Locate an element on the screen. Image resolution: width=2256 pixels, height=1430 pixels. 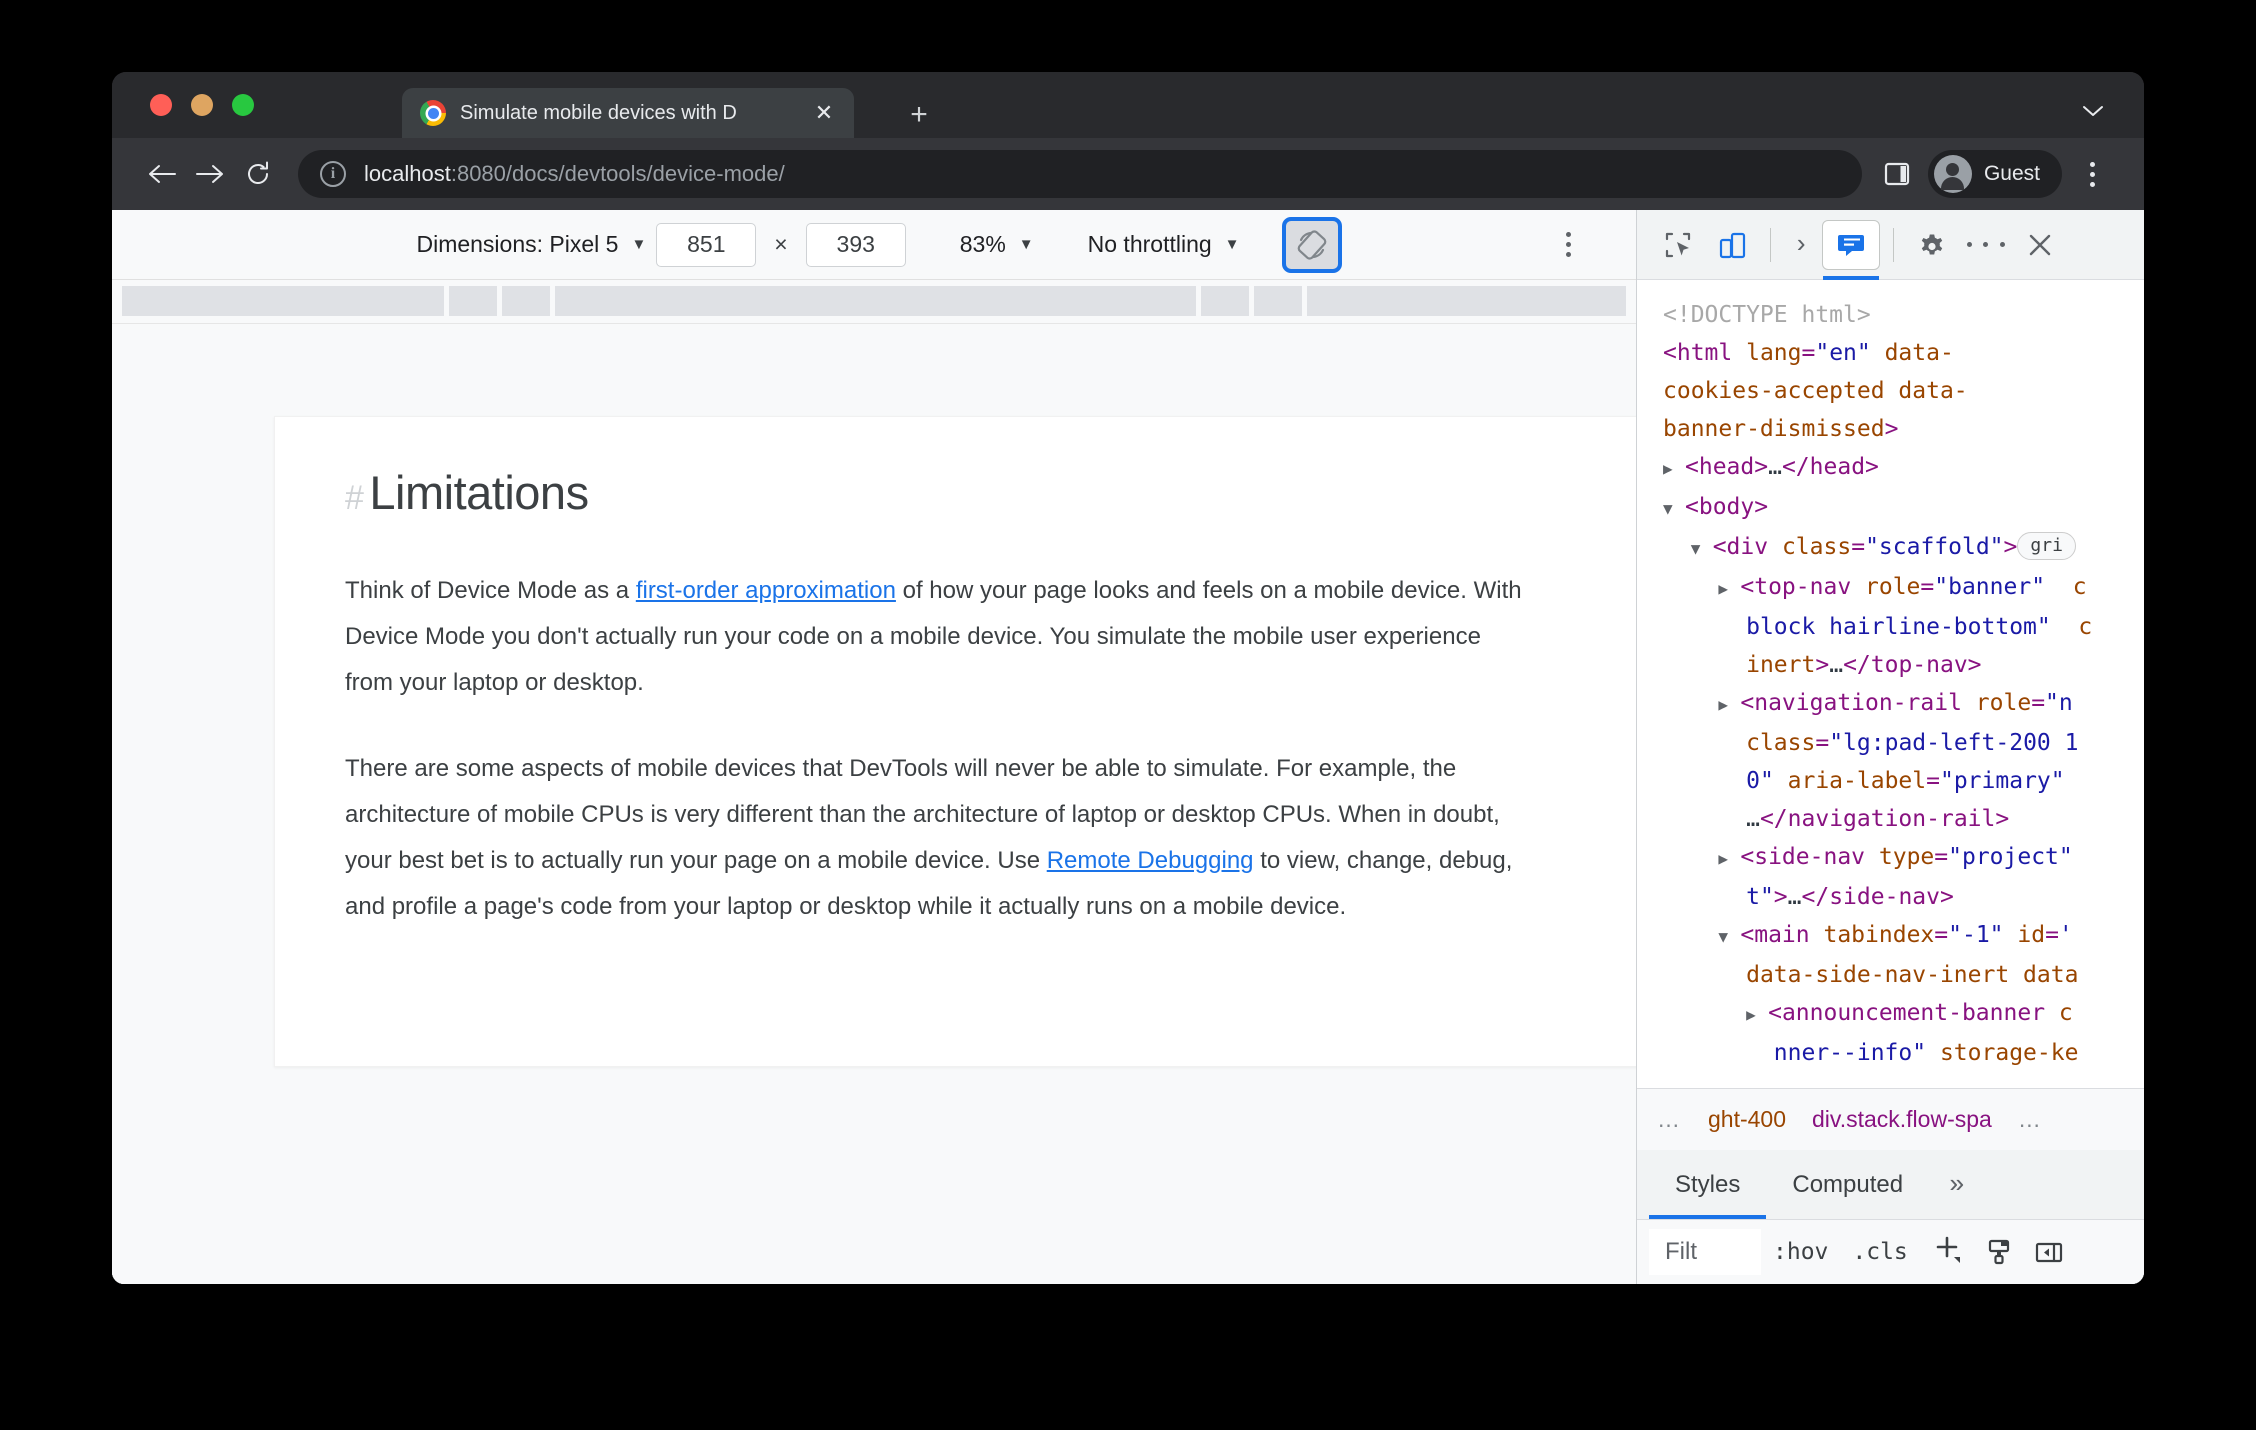
toggle-sidebar-icon is located at coordinates (2048, 1252).